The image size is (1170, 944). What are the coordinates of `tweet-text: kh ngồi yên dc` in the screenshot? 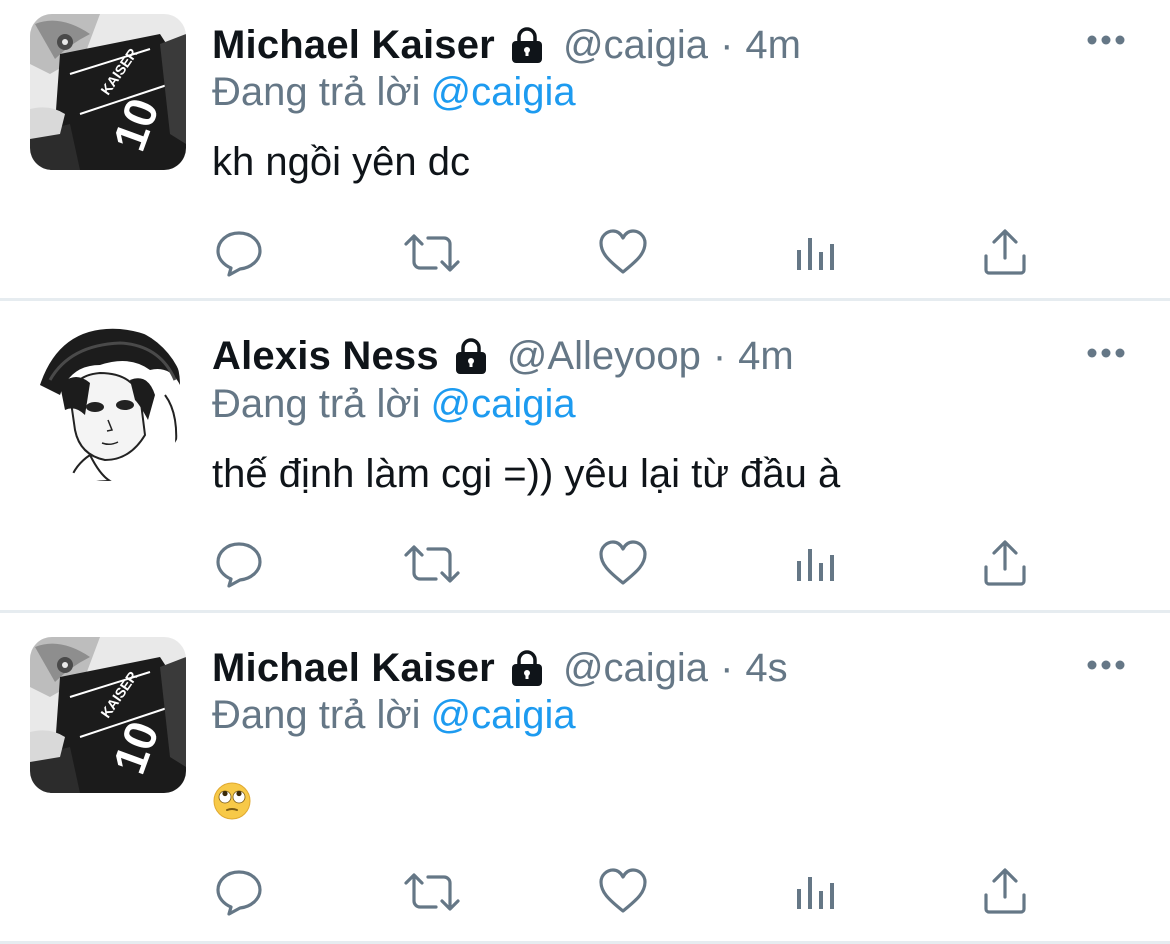 It's located at (341, 162).